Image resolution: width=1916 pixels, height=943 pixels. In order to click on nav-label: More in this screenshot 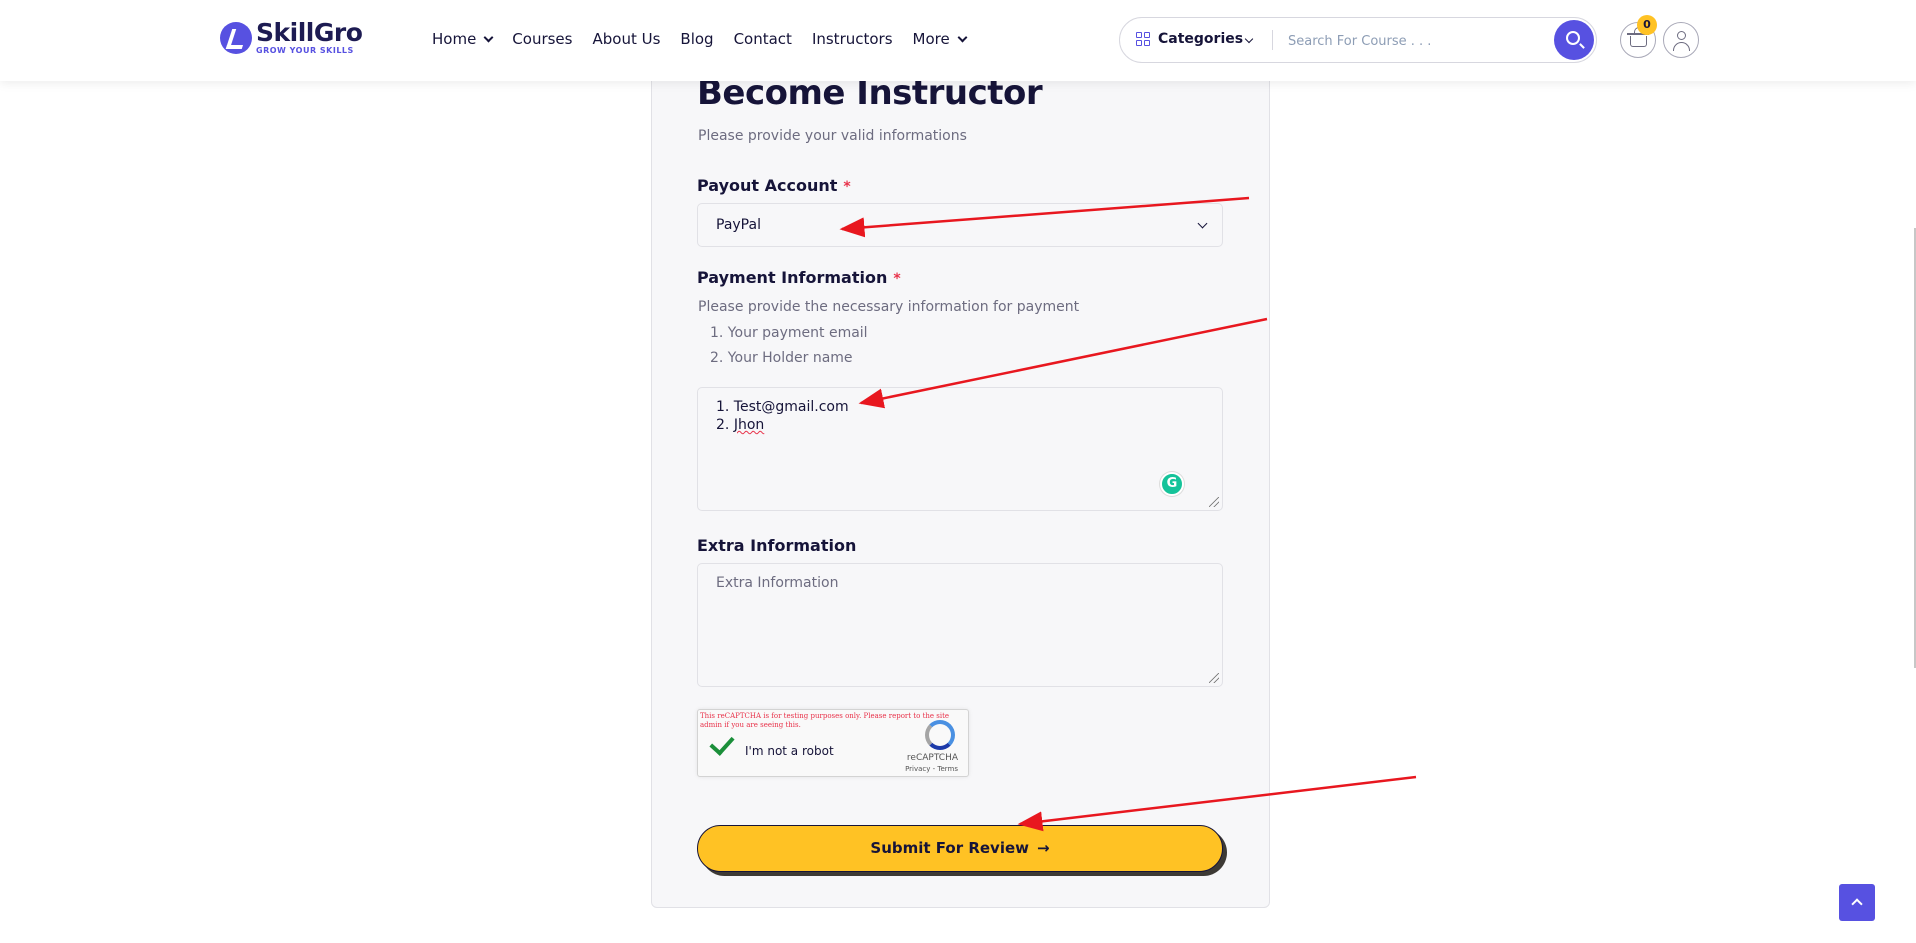, I will do `click(931, 39)`.